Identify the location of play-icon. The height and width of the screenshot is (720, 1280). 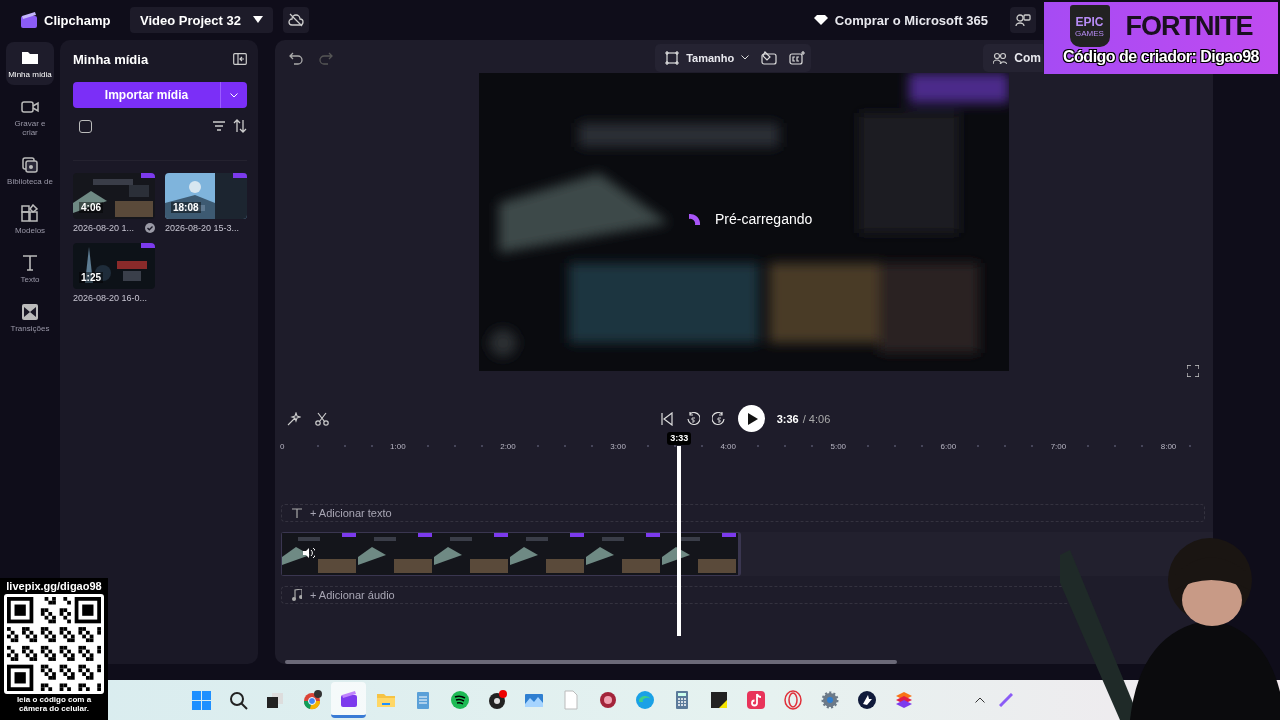
(752, 418).